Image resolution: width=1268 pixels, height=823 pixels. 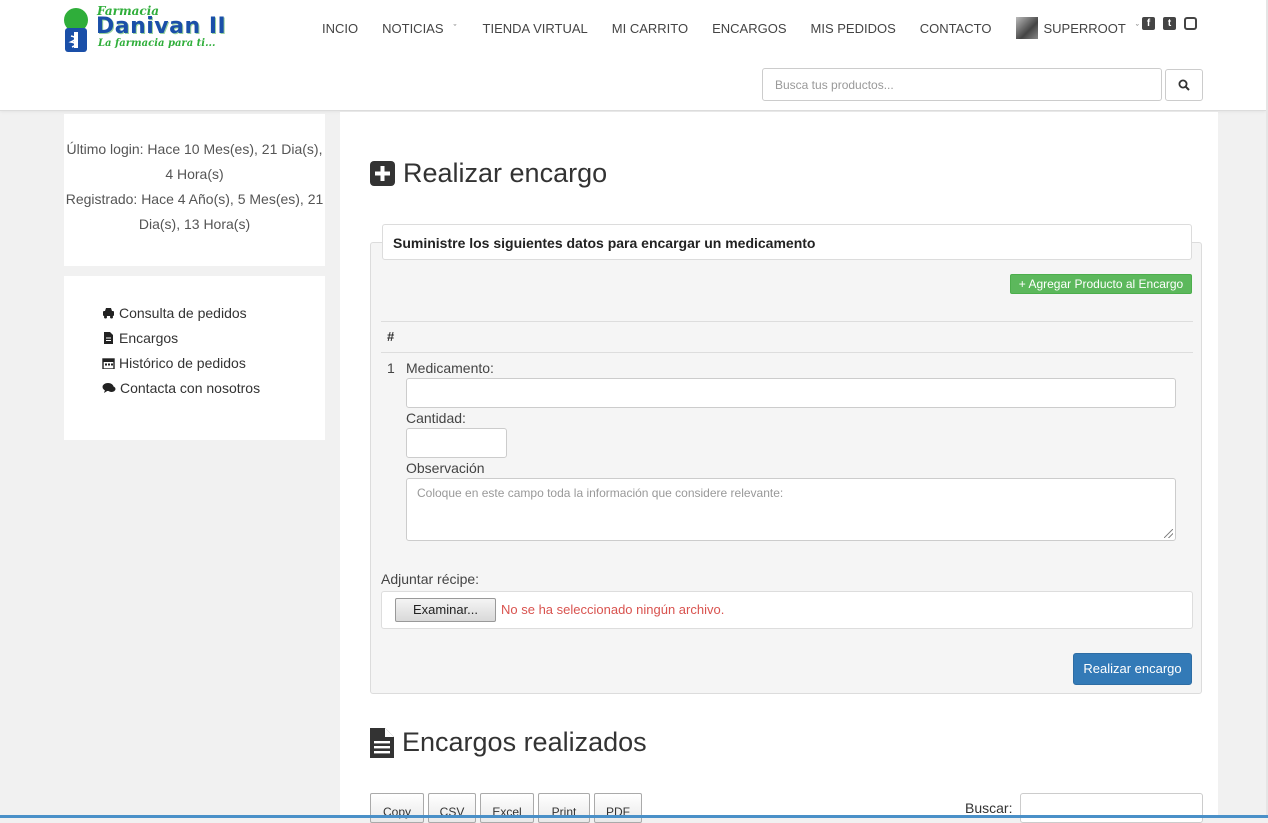 What do you see at coordinates (456, 443) in the screenshot?
I see `cantidad-field` at bounding box center [456, 443].